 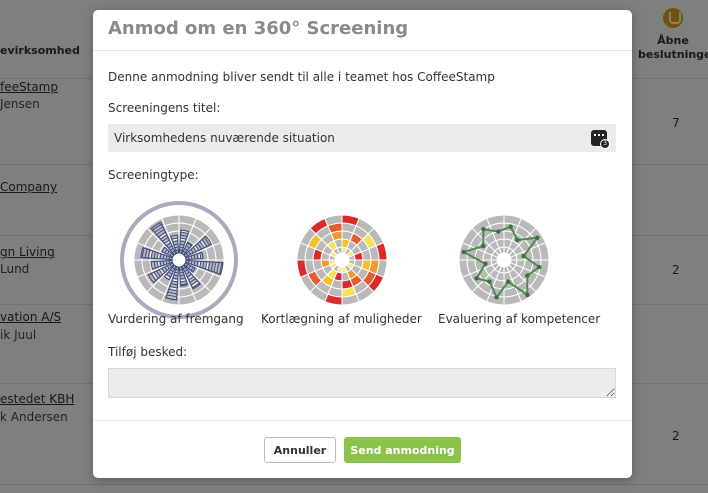 I want to click on screening-title-label: Screeningens titel:, so click(x=164, y=108).